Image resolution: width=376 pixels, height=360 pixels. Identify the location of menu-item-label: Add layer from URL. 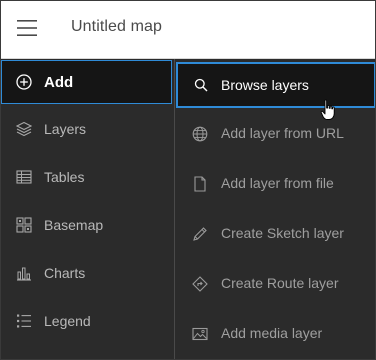
(282, 133).